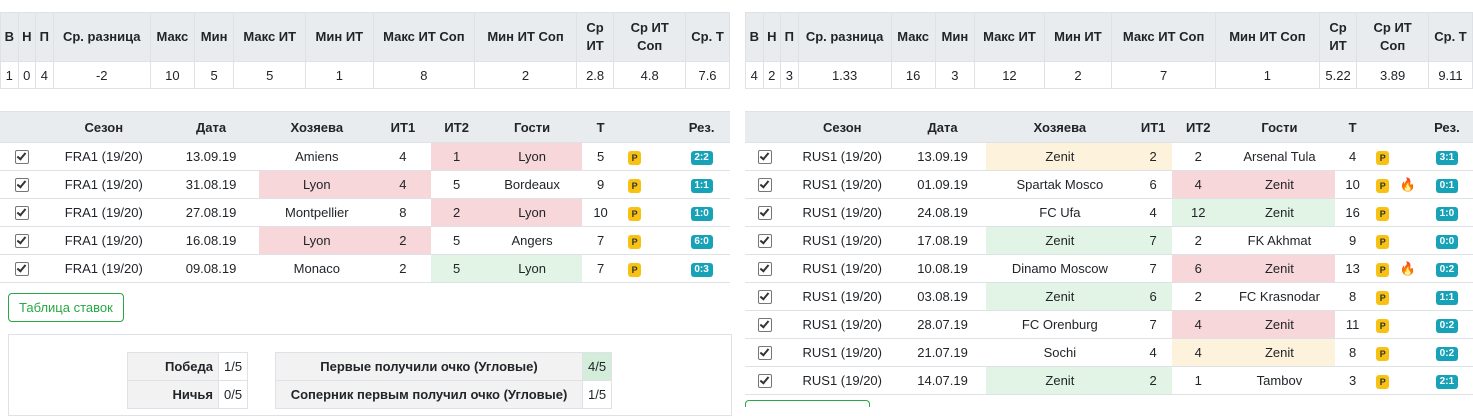 This screenshot has height=416, width=1473. Describe the element at coordinates (1060, 184) in the screenshot. I see `home-team-cell: Spartak Mosco` at that location.